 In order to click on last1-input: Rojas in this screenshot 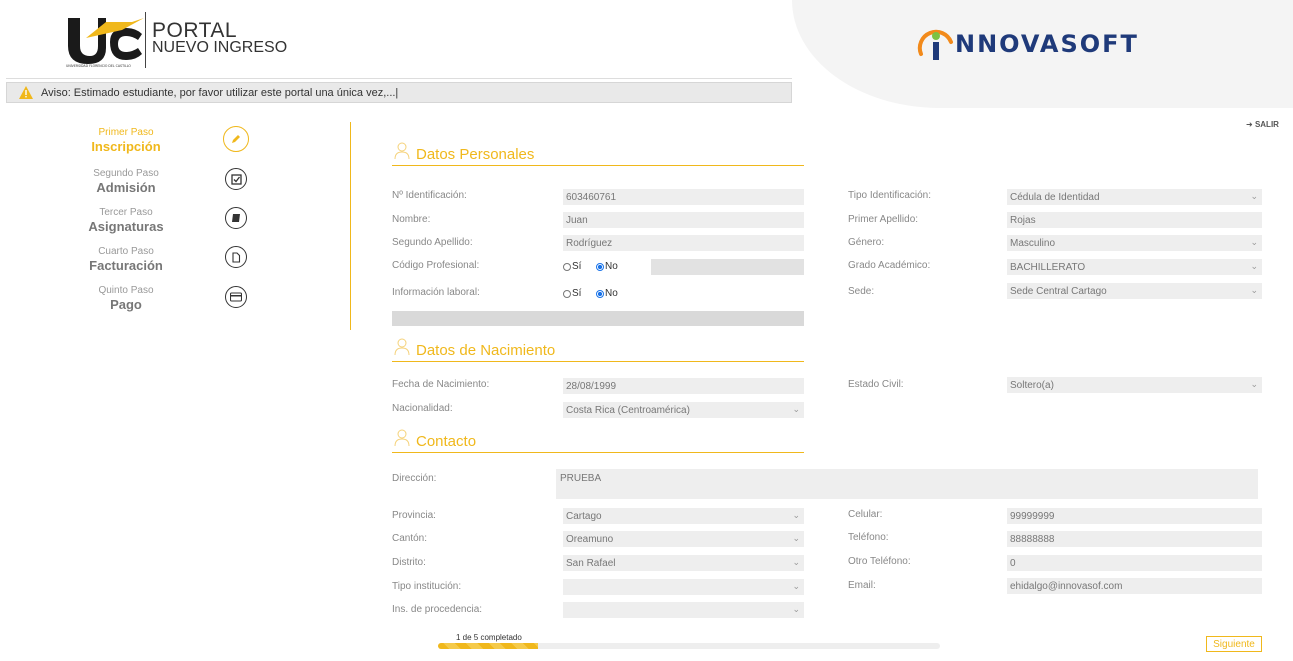, I will do `click(1134, 220)`.